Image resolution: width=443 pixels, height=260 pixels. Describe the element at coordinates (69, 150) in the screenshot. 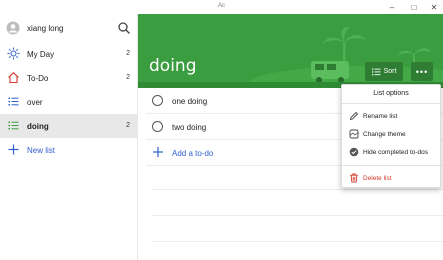

I see `new-list-button: New list` at that location.